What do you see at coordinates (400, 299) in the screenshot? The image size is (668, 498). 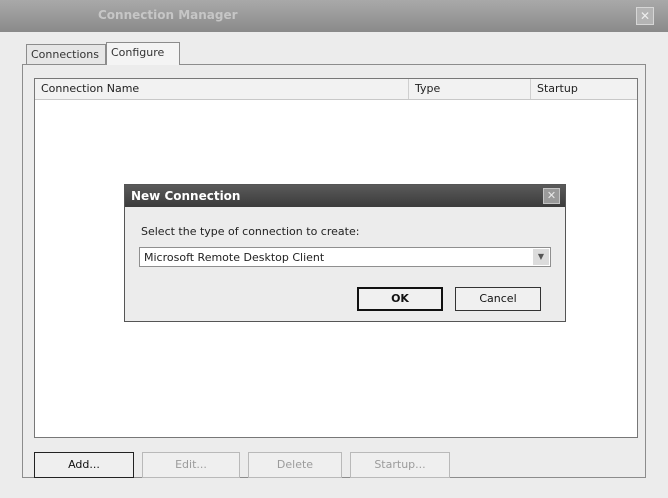 I see `ok-button: OK` at bounding box center [400, 299].